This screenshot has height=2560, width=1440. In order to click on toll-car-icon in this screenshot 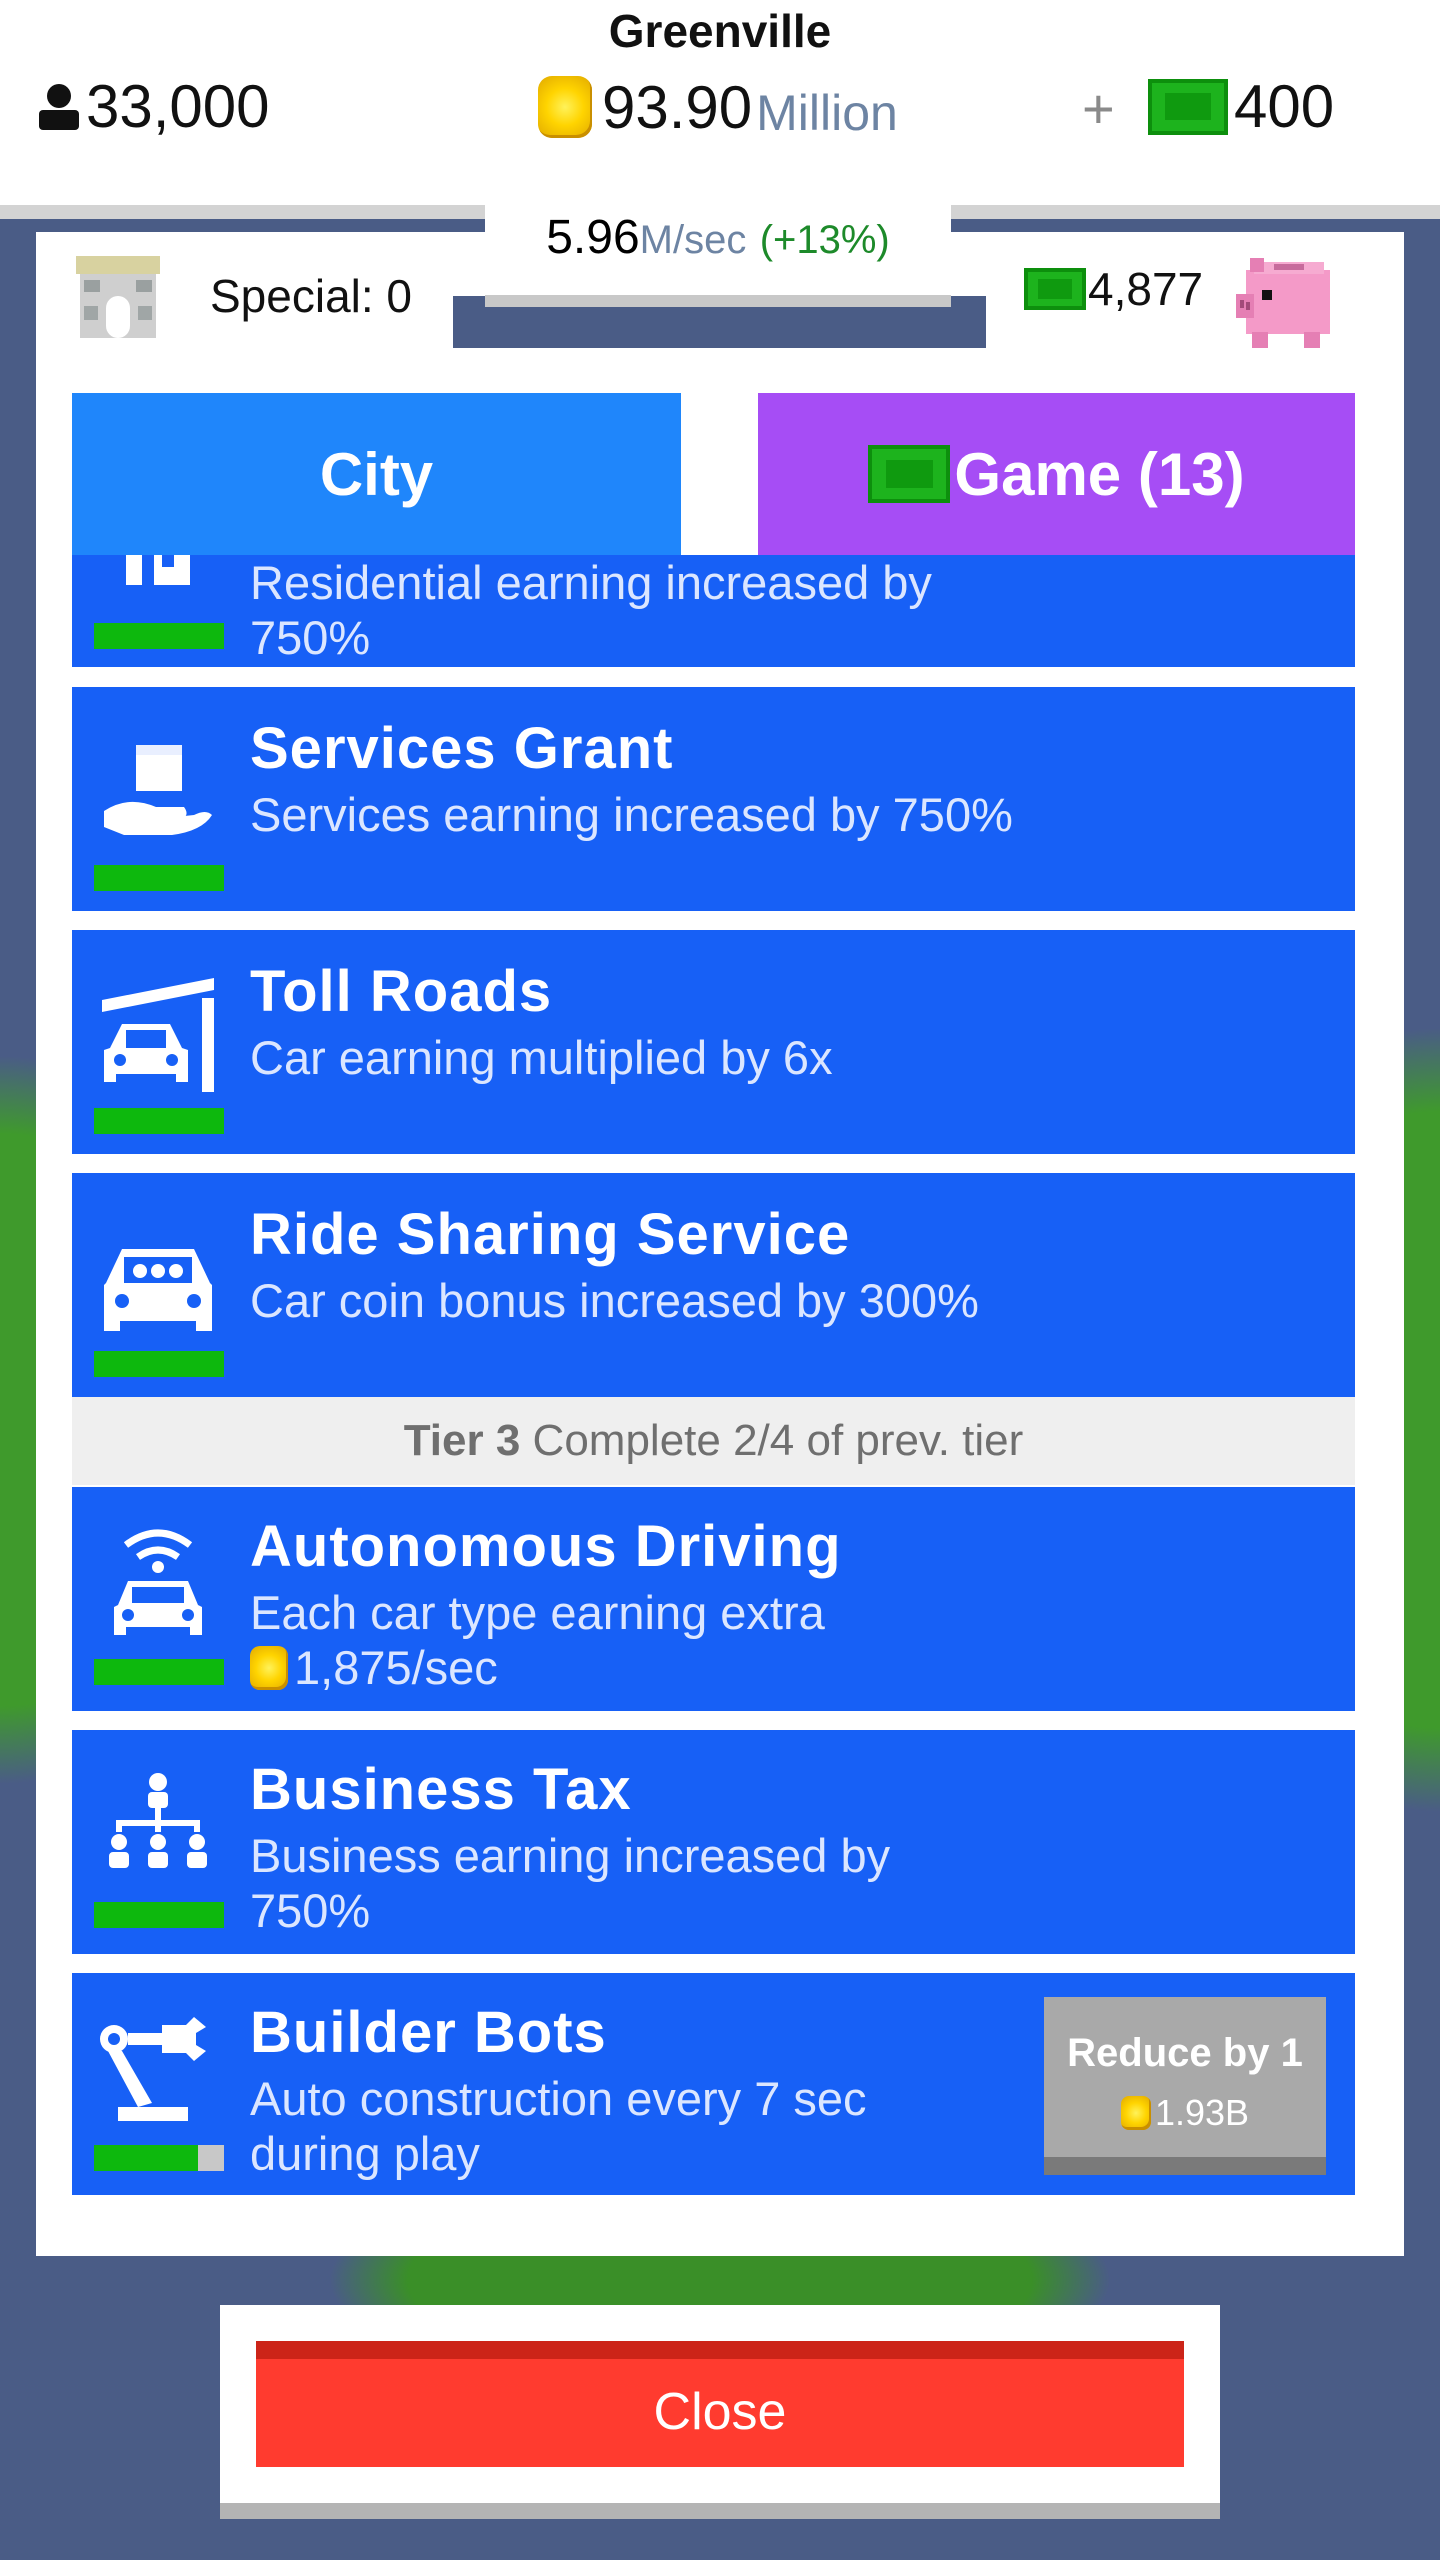, I will do `click(158, 1035)`.